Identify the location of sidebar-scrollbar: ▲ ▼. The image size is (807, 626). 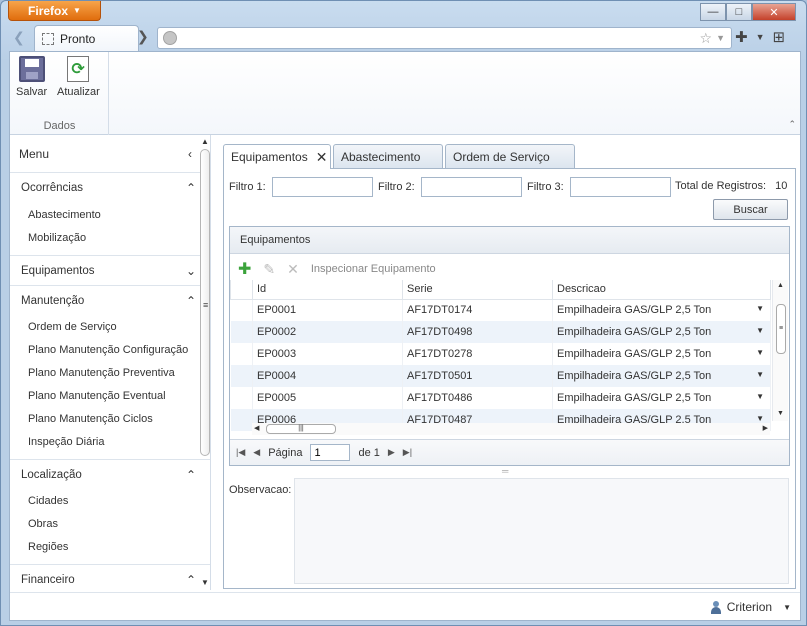
(204, 362).